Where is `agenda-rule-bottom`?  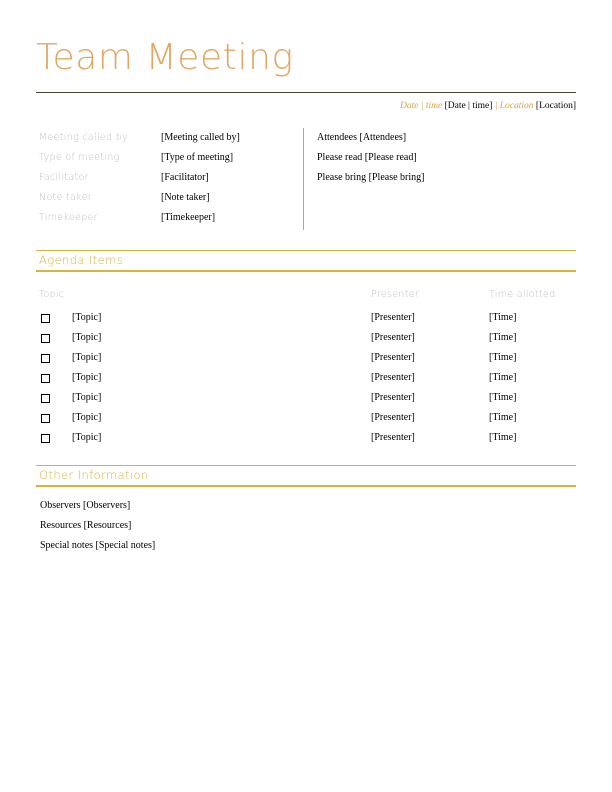 agenda-rule-bottom is located at coordinates (306, 271).